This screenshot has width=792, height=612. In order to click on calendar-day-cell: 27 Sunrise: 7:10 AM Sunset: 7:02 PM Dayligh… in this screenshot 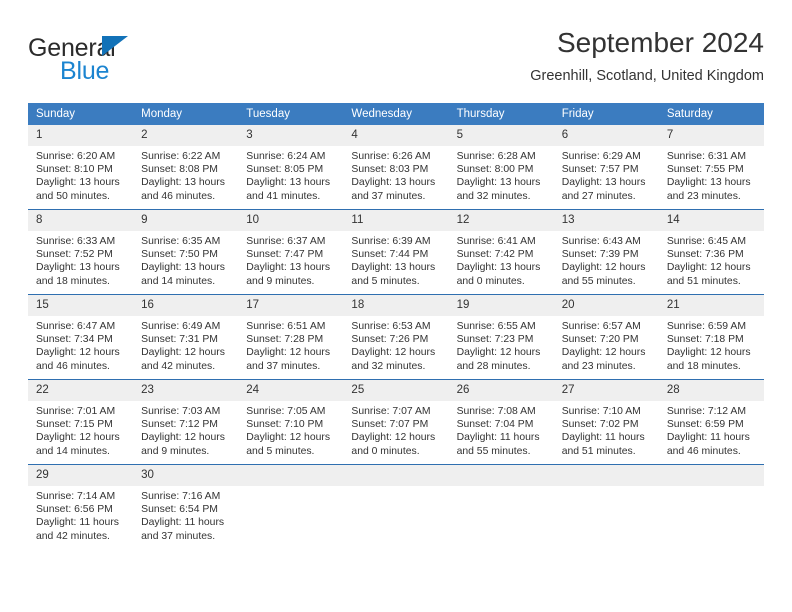, I will do `click(606, 422)`.